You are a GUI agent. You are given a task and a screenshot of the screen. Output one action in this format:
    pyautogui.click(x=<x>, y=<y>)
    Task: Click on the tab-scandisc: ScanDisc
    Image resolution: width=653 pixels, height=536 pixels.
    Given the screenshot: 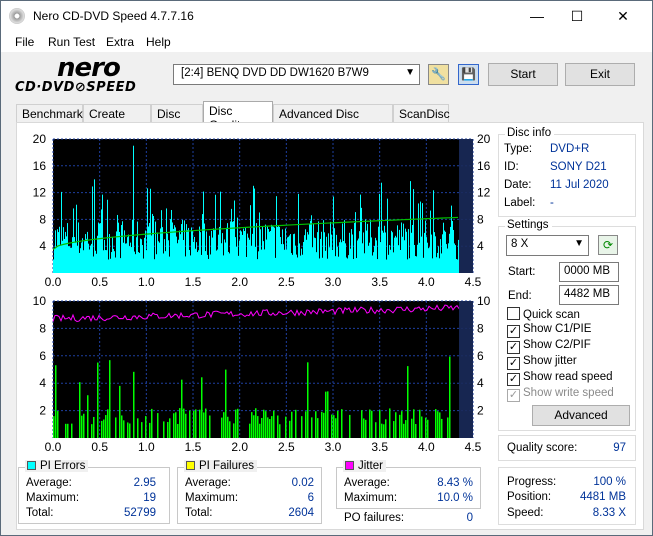 What is the action you would take?
    pyautogui.click(x=421, y=113)
    